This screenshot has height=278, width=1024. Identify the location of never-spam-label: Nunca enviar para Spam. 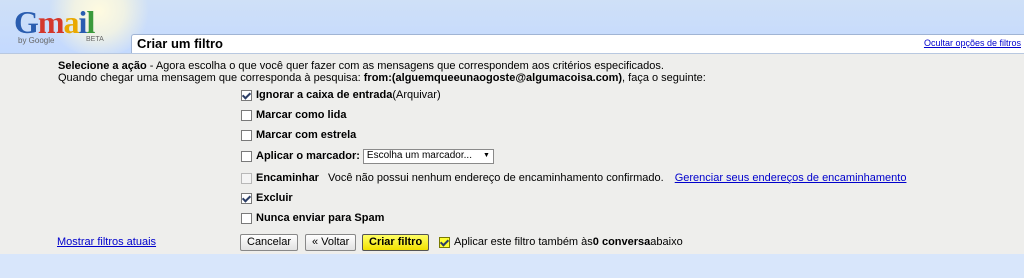
(320, 218).